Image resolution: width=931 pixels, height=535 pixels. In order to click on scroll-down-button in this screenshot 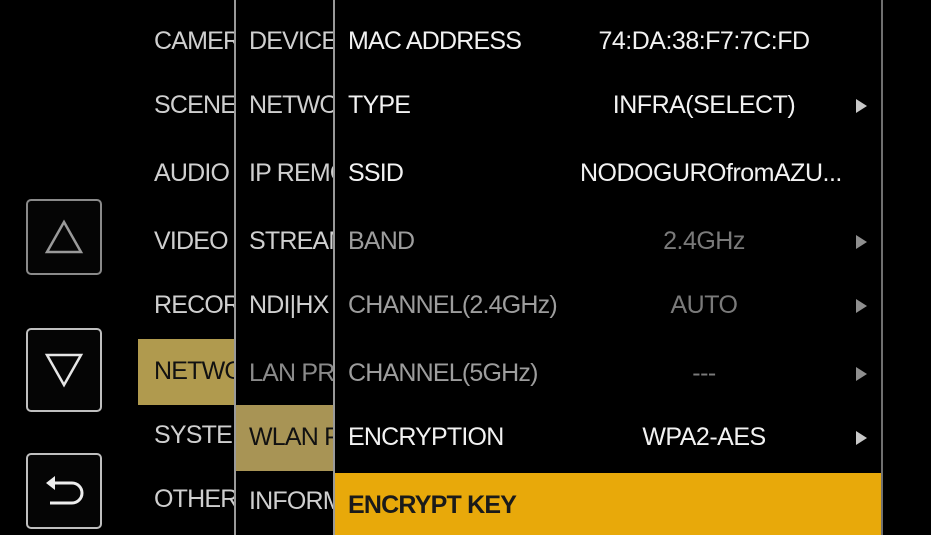, I will do `click(64, 370)`.